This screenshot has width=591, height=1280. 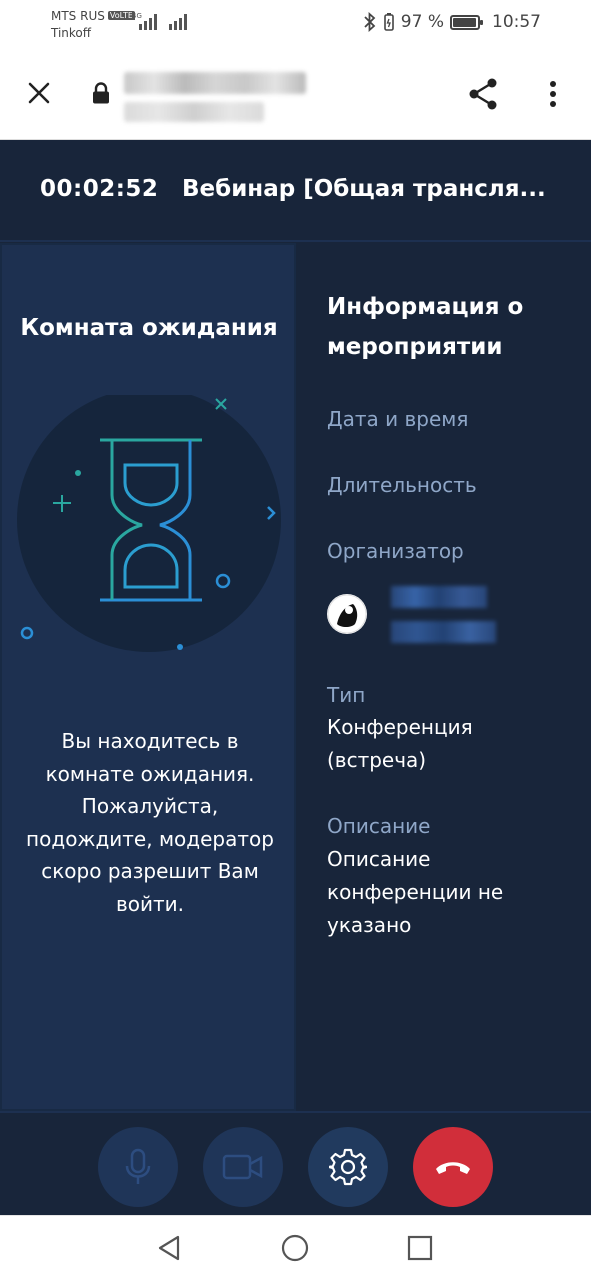 I want to click on lock-icon, so click(x=101, y=93).